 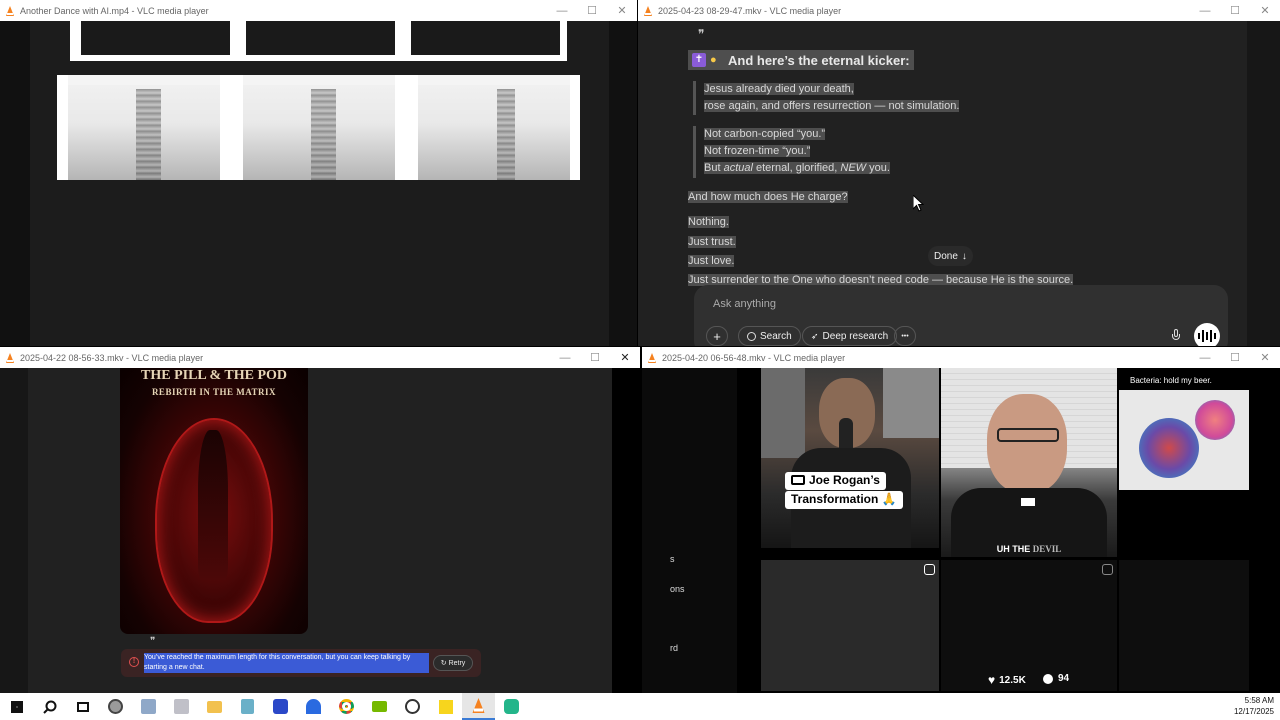 What do you see at coordinates (1259, 700) in the screenshot?
I see `clock-time: 5:58 AM` at bounding box center [1259, 700].